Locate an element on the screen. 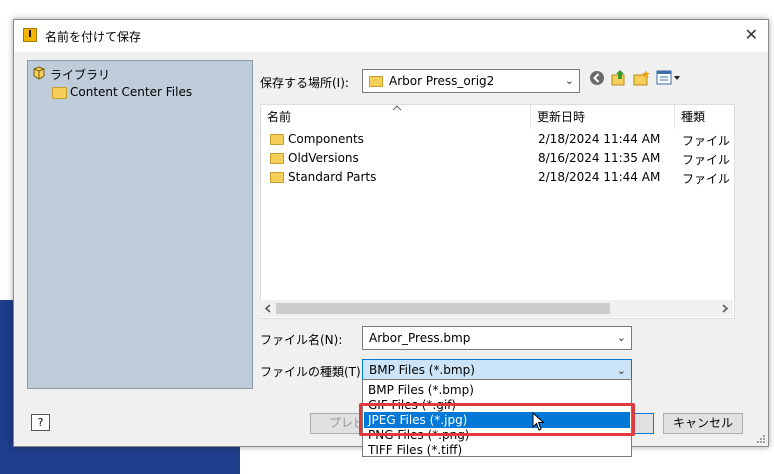 The width and height of the screenshot is (774, 474). annotation-highlight-box is located at coordinates (497, 419).